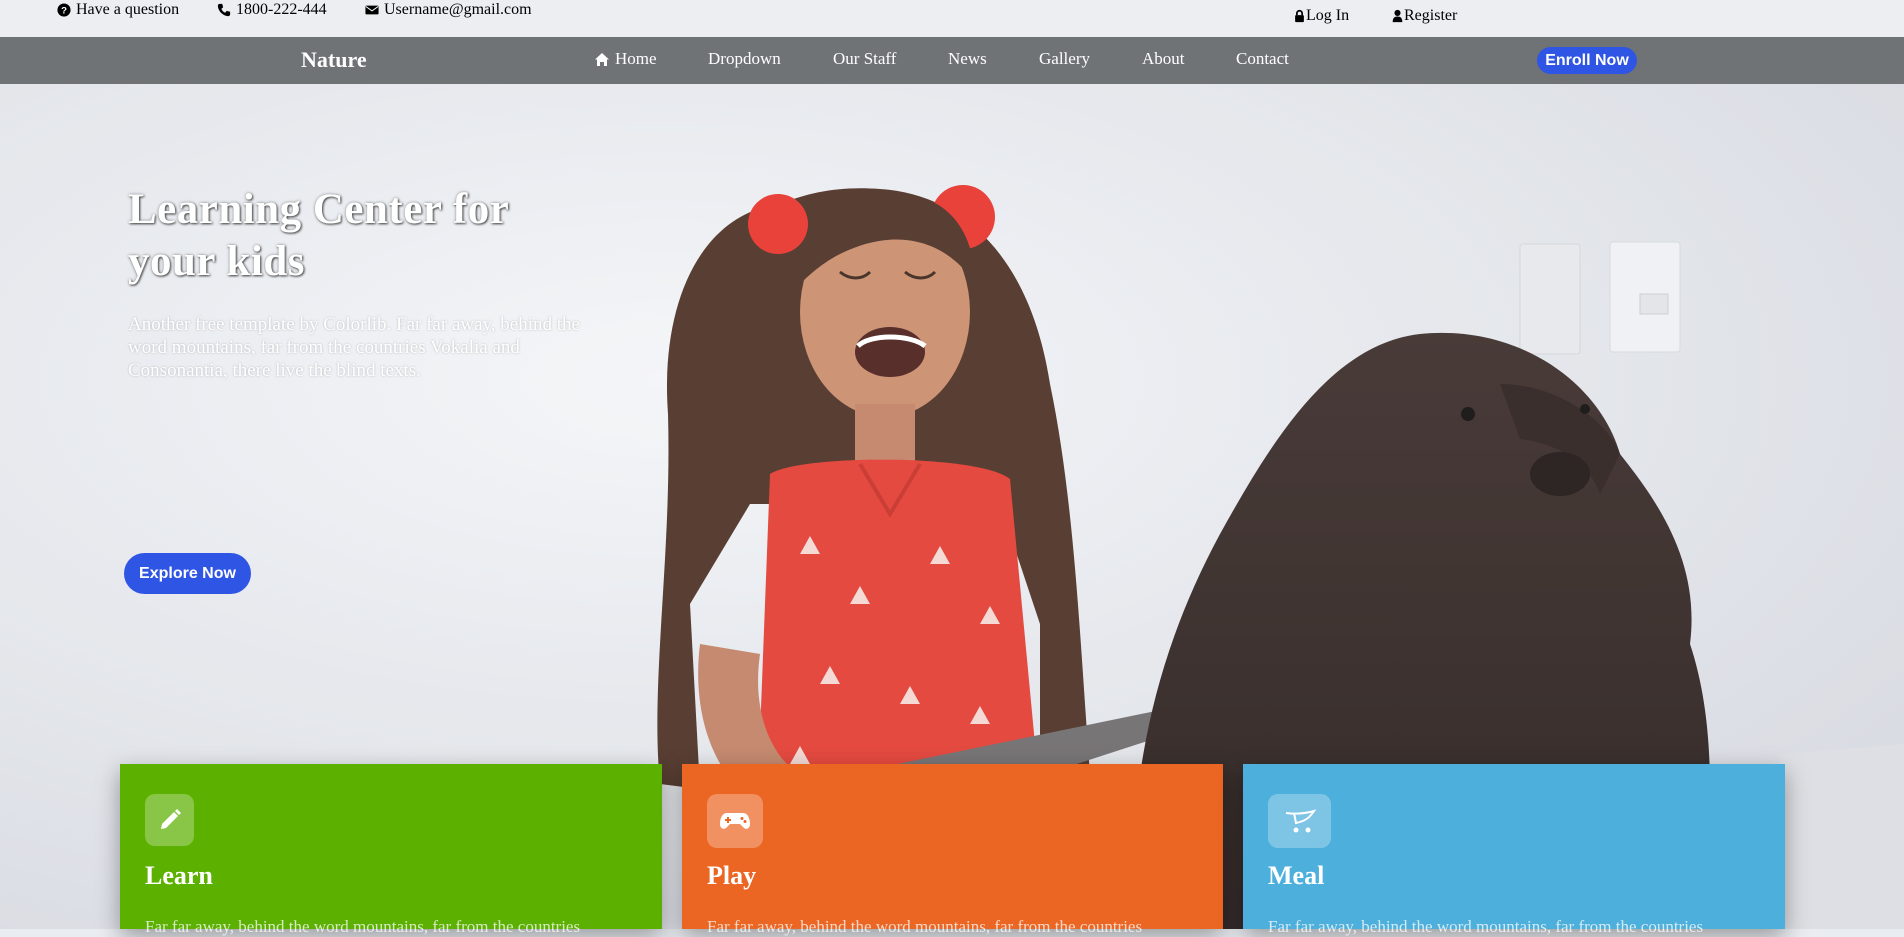  What do you see at coordinates (1299, 16) in the screenshot?
I see `lock-icon` at bounding box center [1299, 16].